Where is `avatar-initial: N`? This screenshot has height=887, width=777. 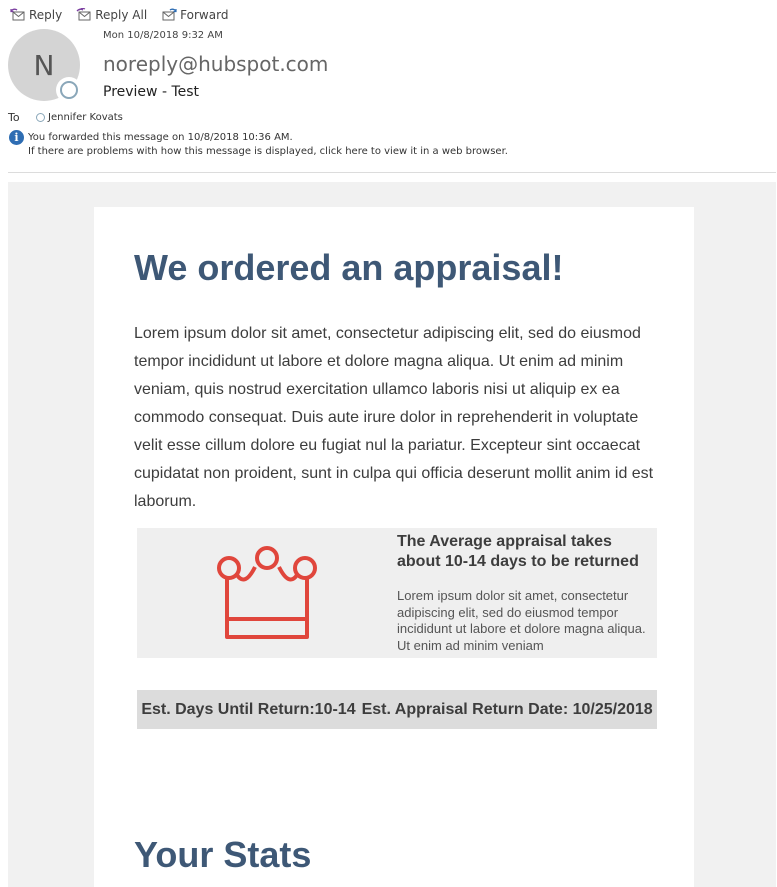 avatar-initial: N is located at coordinates (44, 65).